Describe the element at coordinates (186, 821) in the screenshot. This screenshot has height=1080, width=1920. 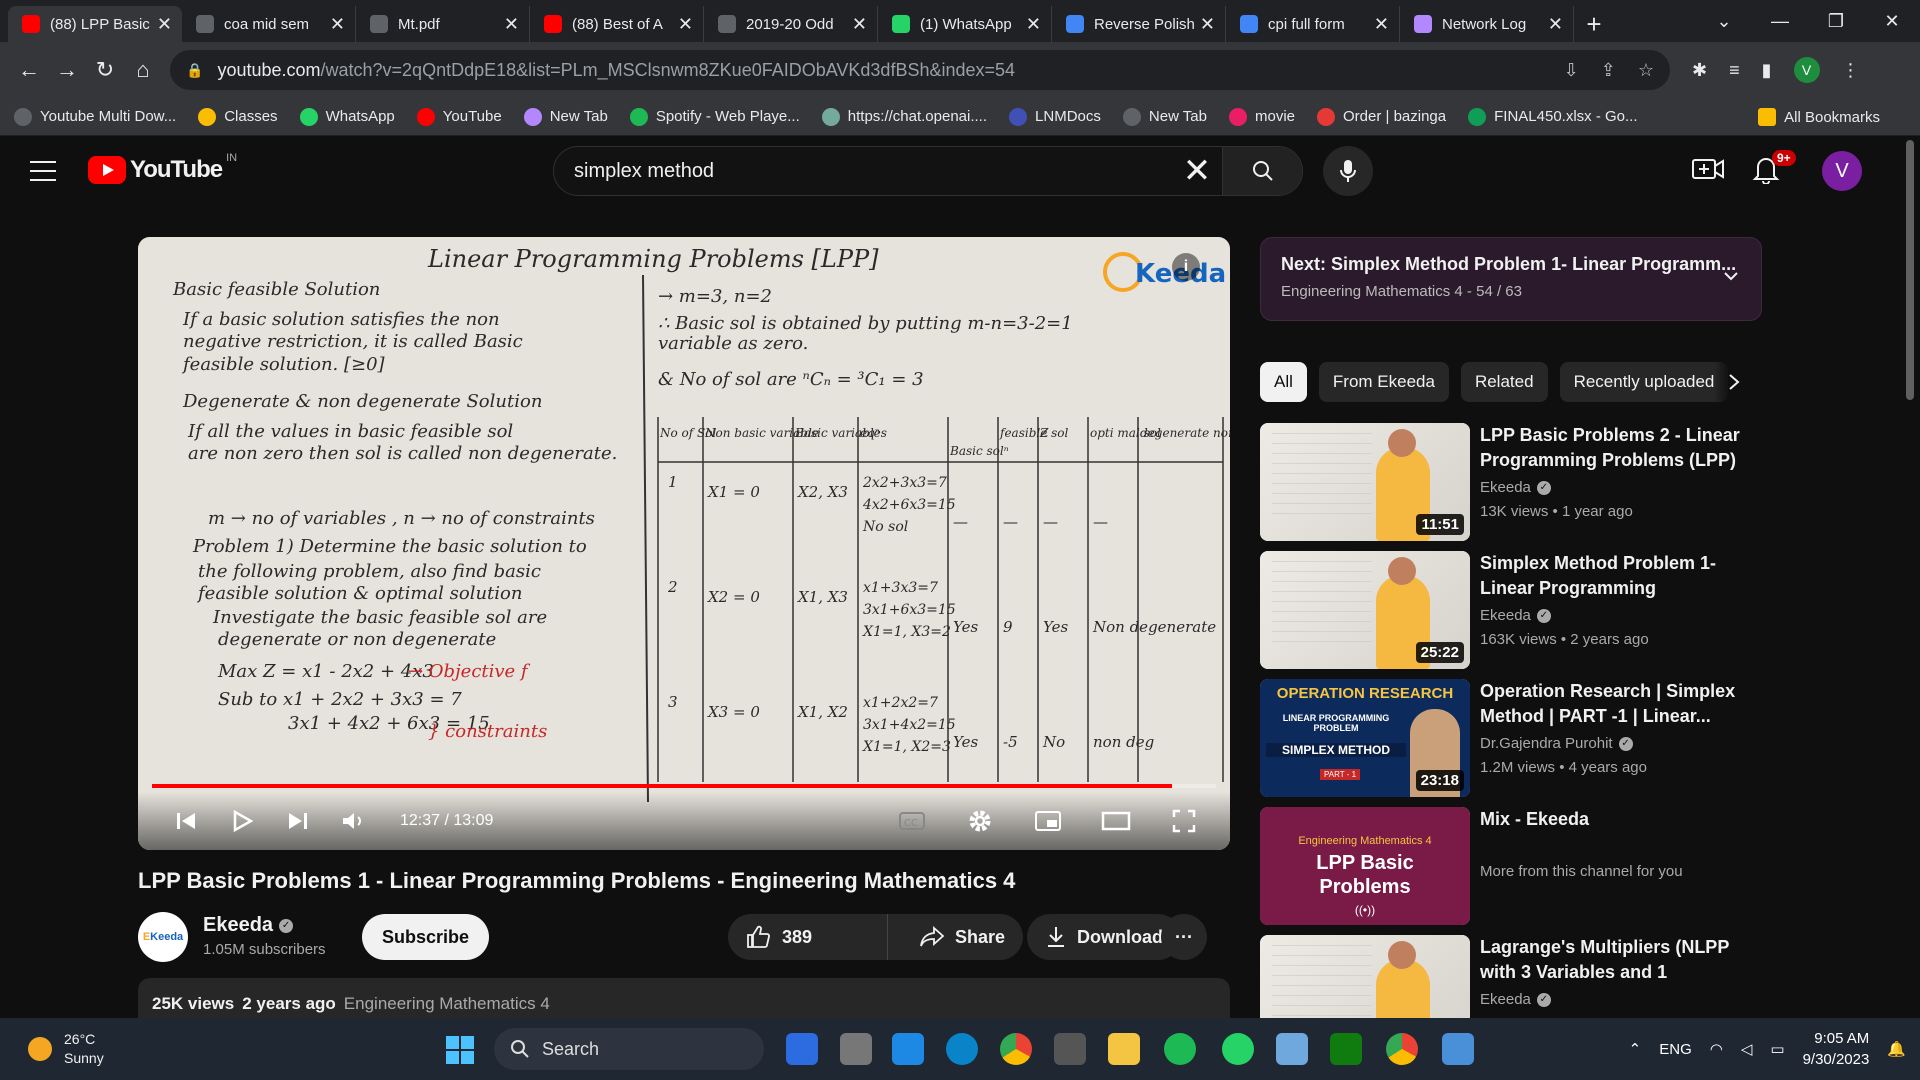
I see `previous-video-icon` at that location.